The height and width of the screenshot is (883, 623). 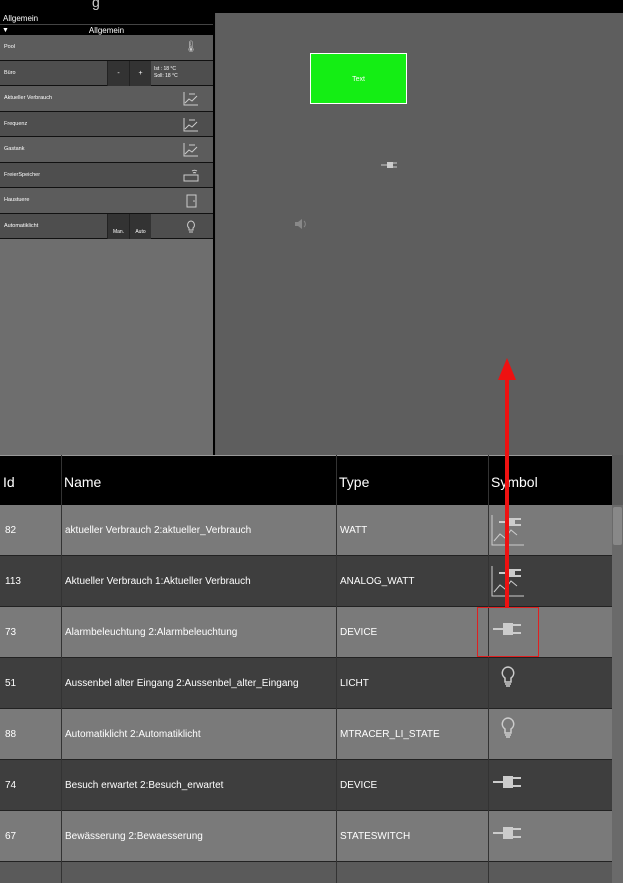 I want to click on cell-type: WATT, so click(x=354, y=530).